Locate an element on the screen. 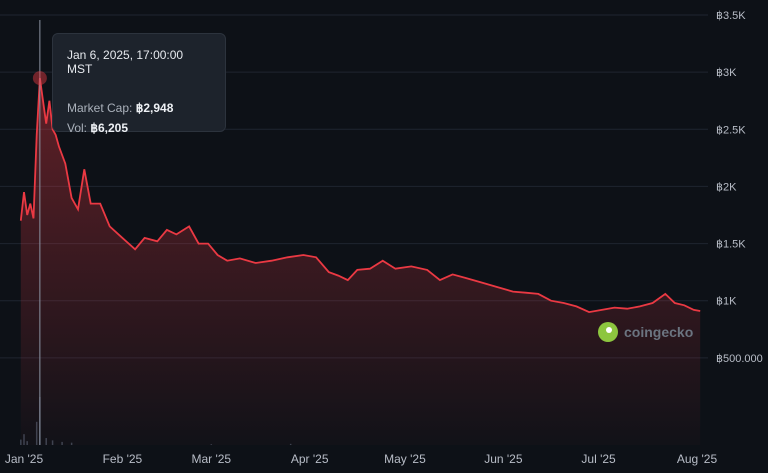 The image size is (768, 473). x-tick-label: May '25 is located at coordinates (405, 459).